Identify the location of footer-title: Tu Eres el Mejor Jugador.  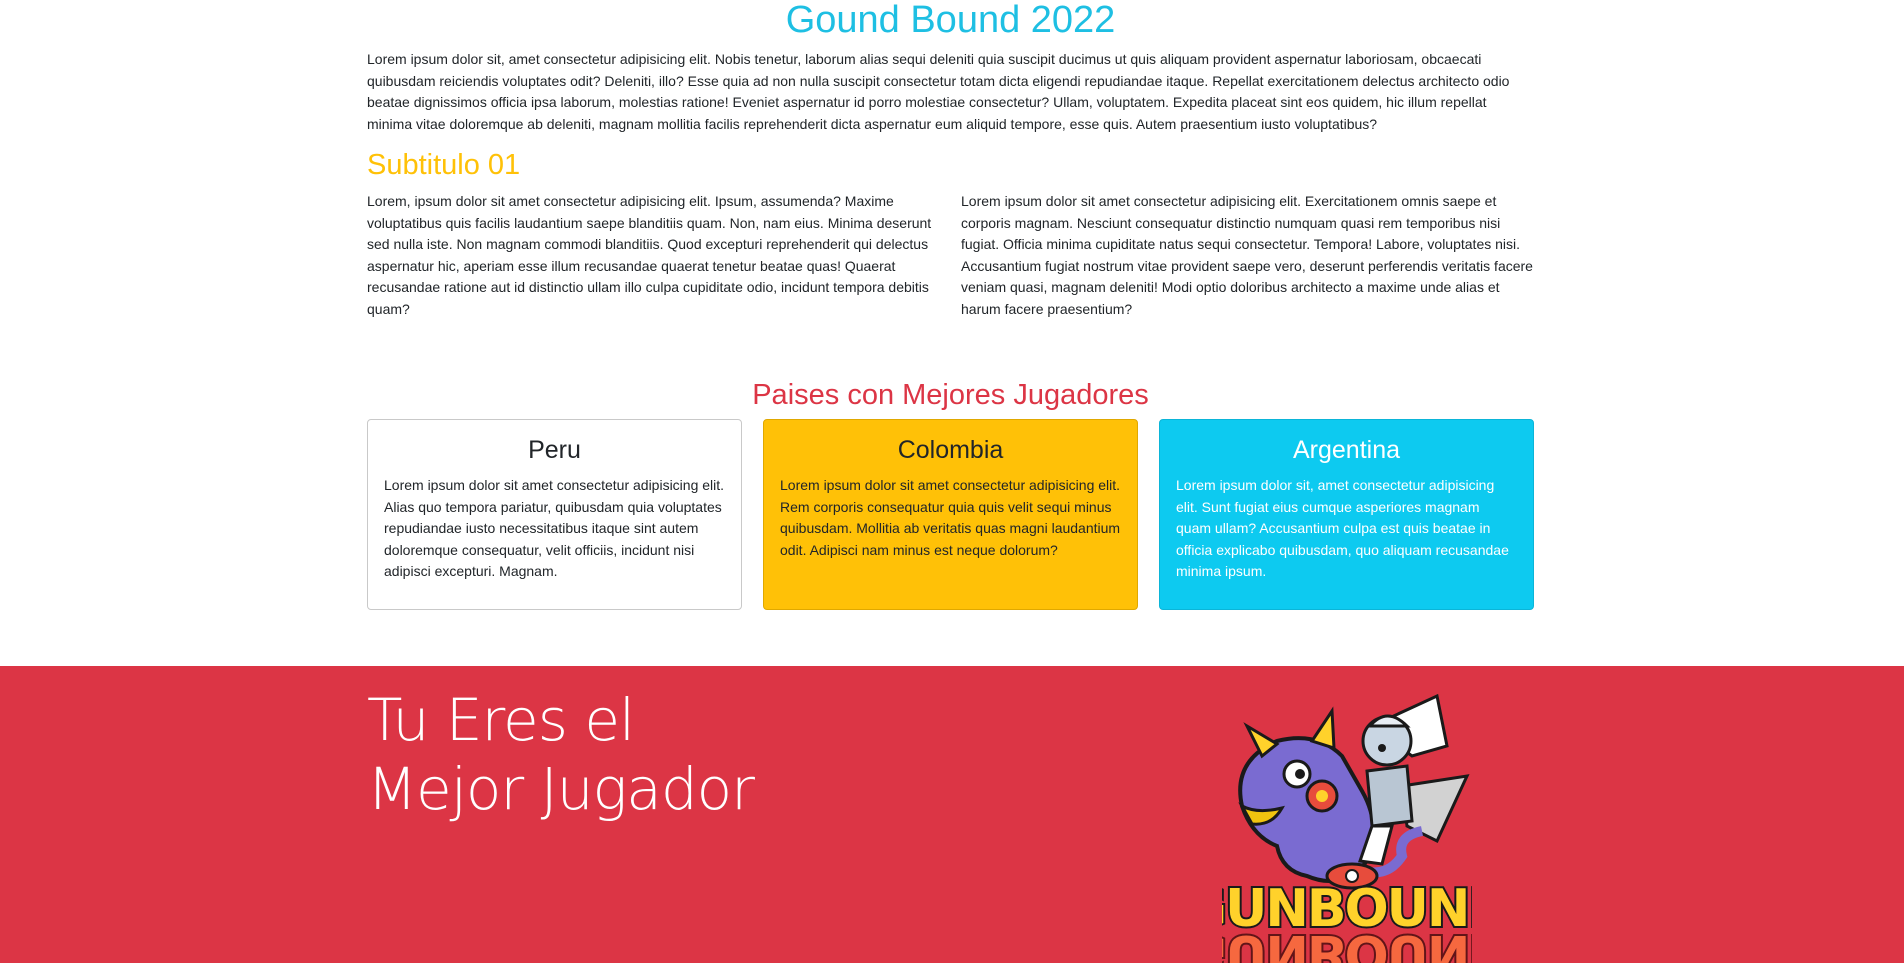
(561, 755).